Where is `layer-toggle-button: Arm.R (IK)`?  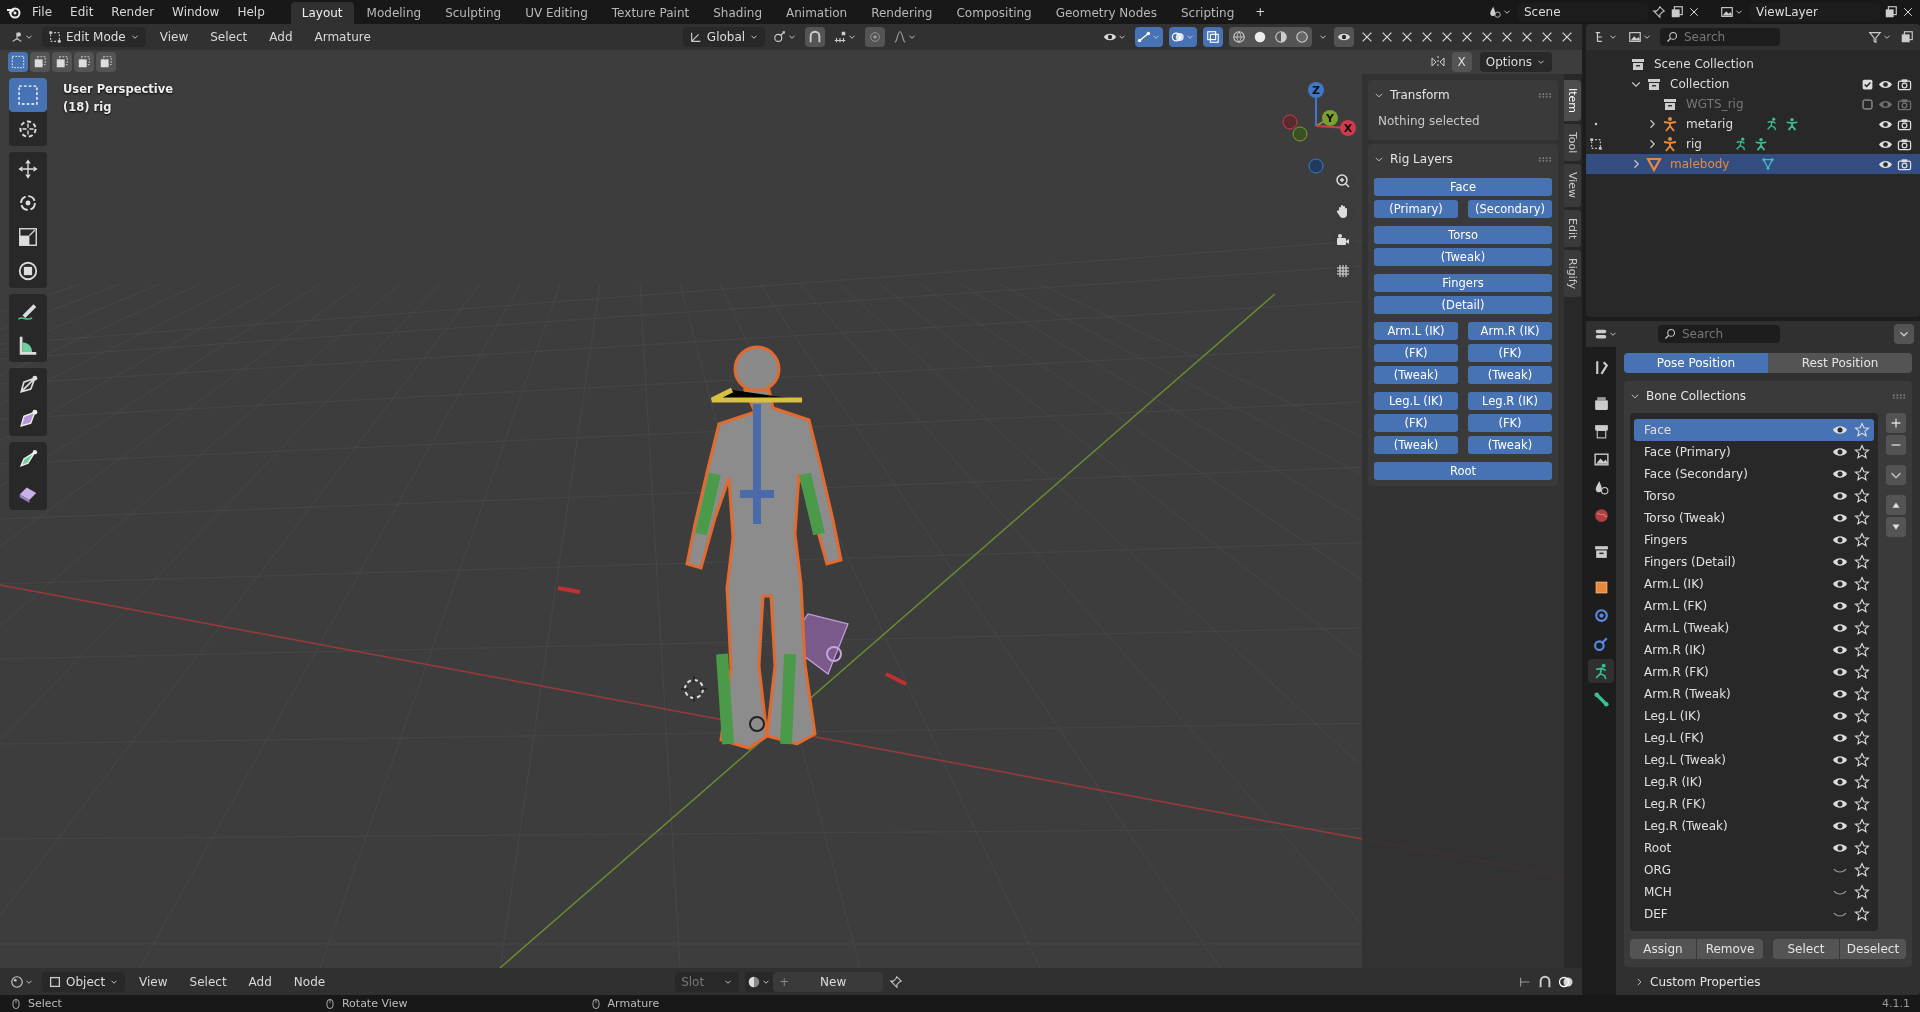
layer-toggle-button: Arm.R (IK) is located at coordinates (1510, 331).